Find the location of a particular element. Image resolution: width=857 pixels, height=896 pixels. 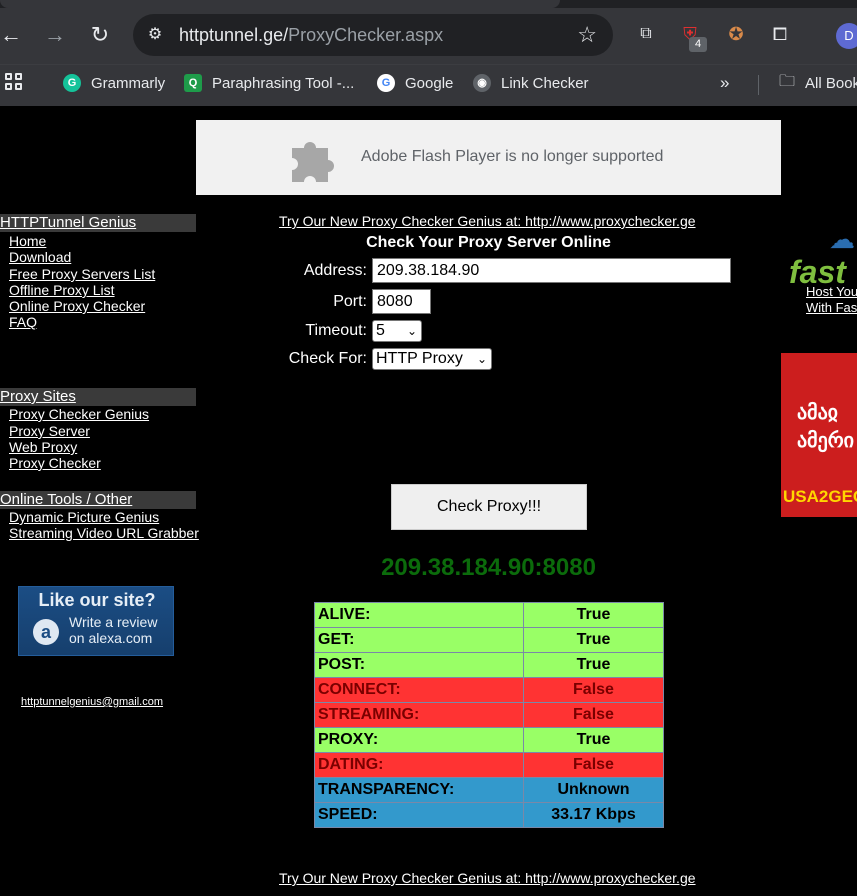

timeout-select: 5 ⌄ is located at coordinates (397, 331).